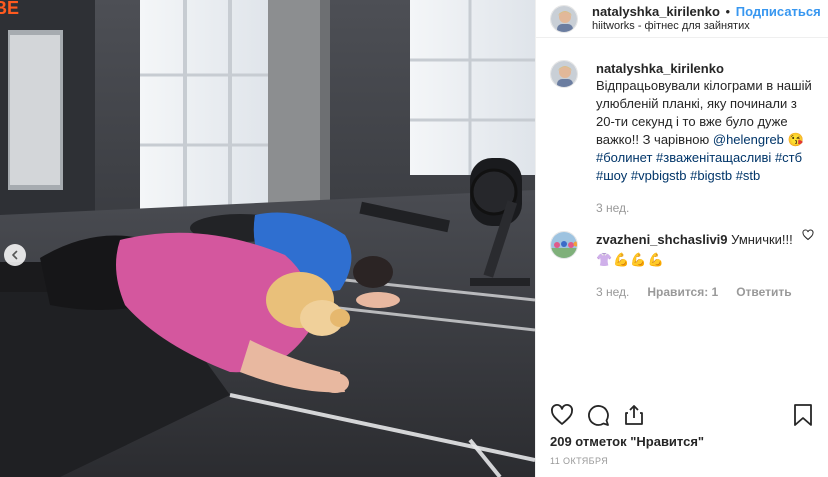  Describe the element at coordinates (627, 441) in the screenshot. I see `likes-count-link: 209 отметок "Нравится"` at that location.